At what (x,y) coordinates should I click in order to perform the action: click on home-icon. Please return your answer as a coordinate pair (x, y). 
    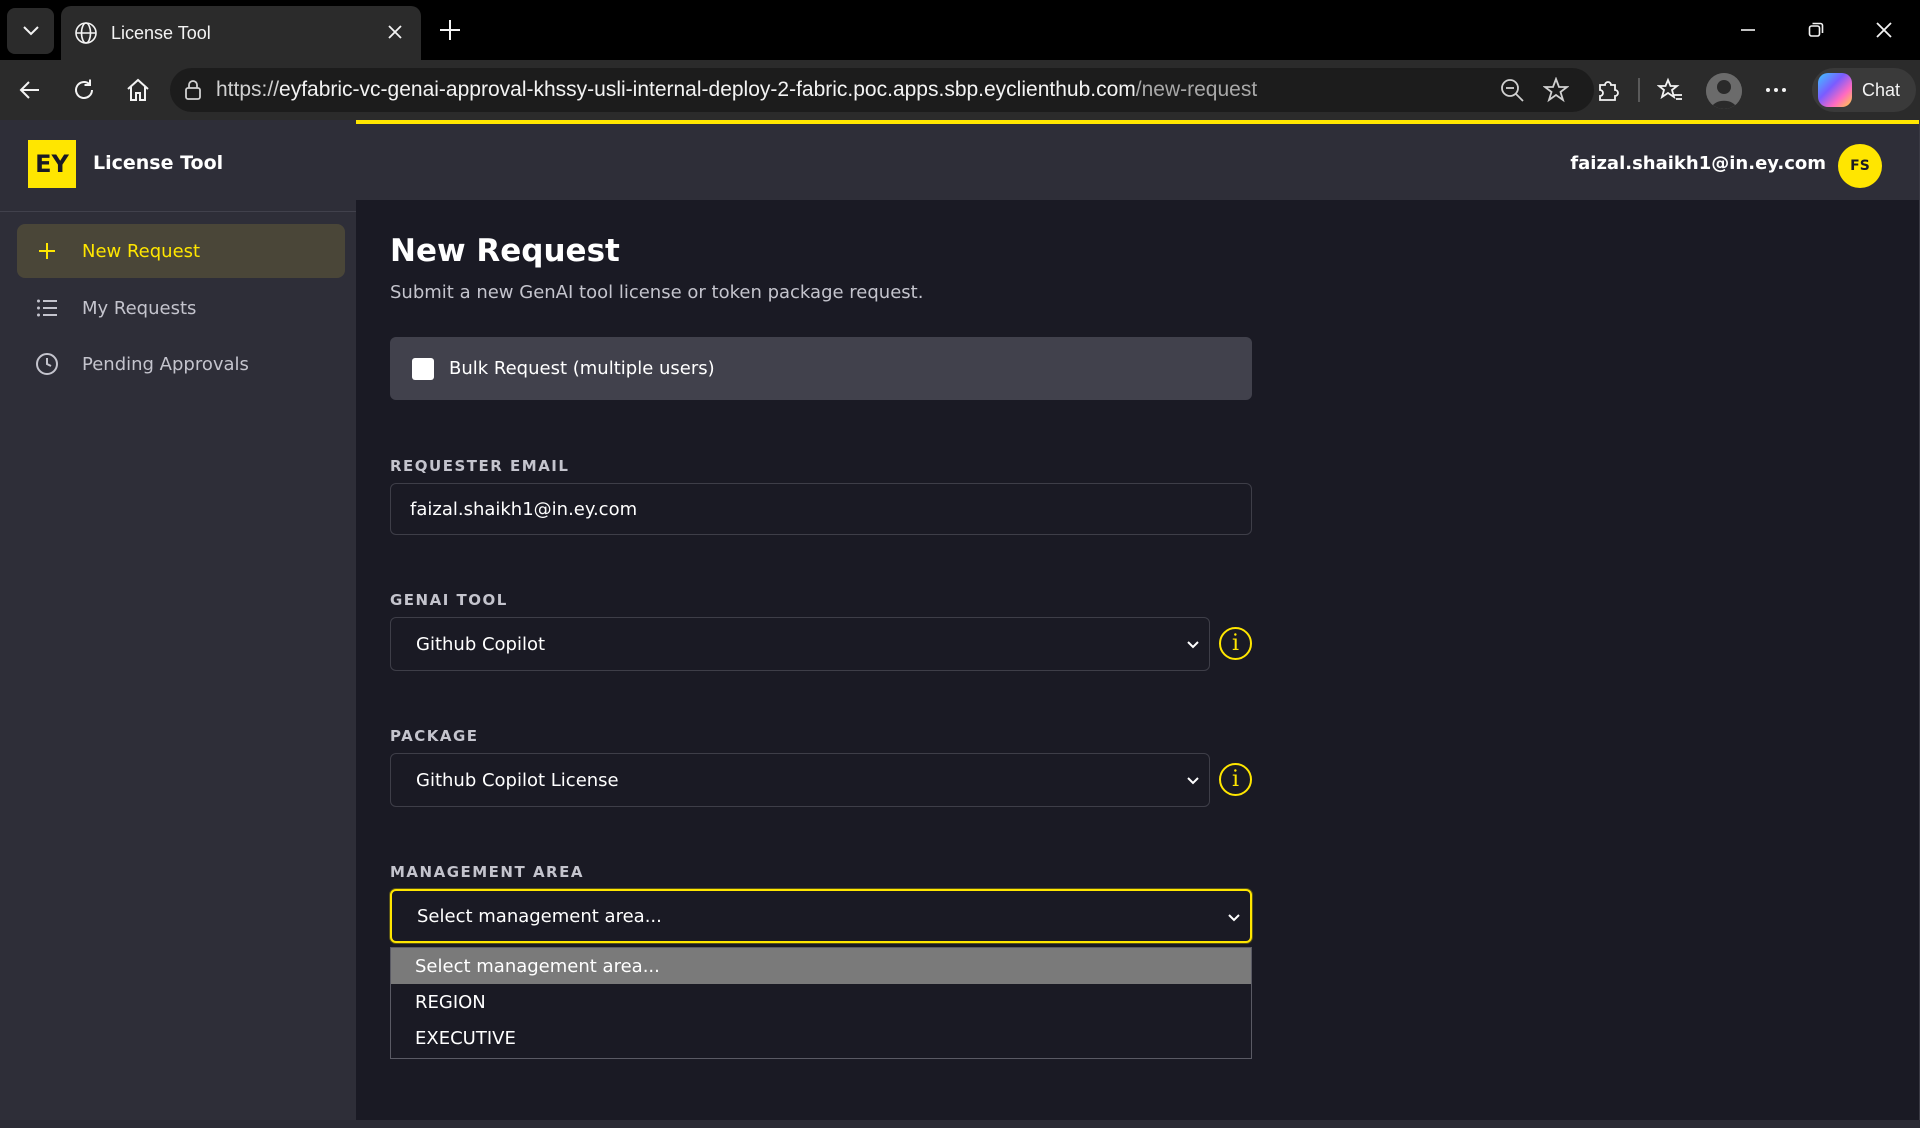
    Looking at the image, I should click on (138, 89).